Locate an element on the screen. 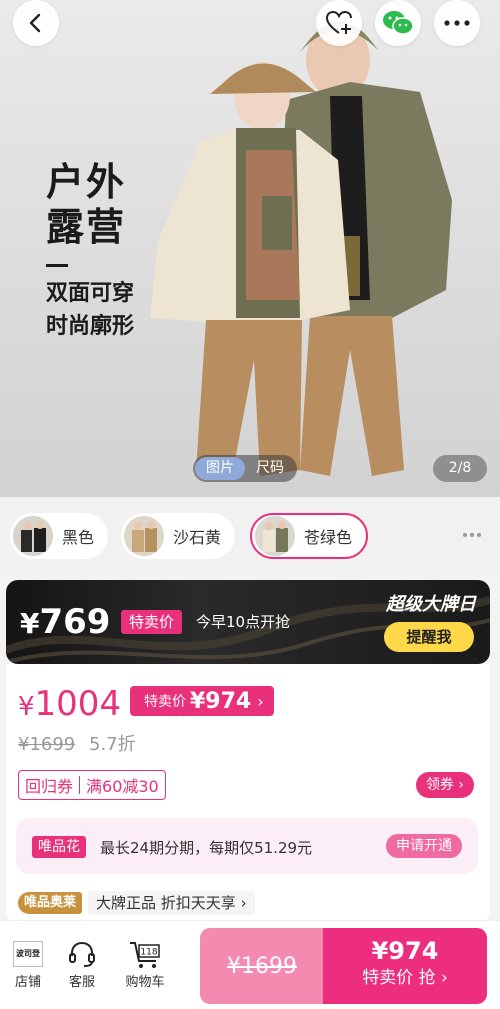 This screenshot has width=500, height=1009. slogan-line-2: 露营 is located at coordinates (86, 227).